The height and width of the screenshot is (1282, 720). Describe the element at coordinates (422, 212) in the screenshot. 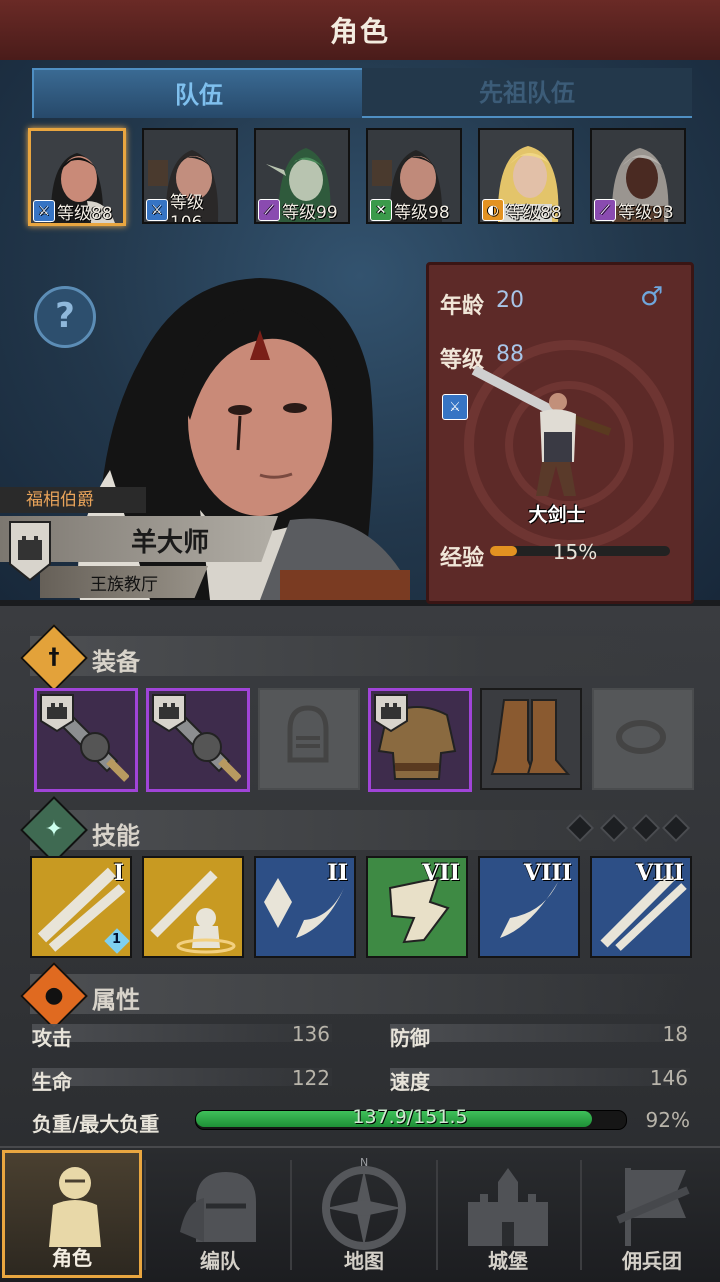

I see `party-level: 等级98` at that location.